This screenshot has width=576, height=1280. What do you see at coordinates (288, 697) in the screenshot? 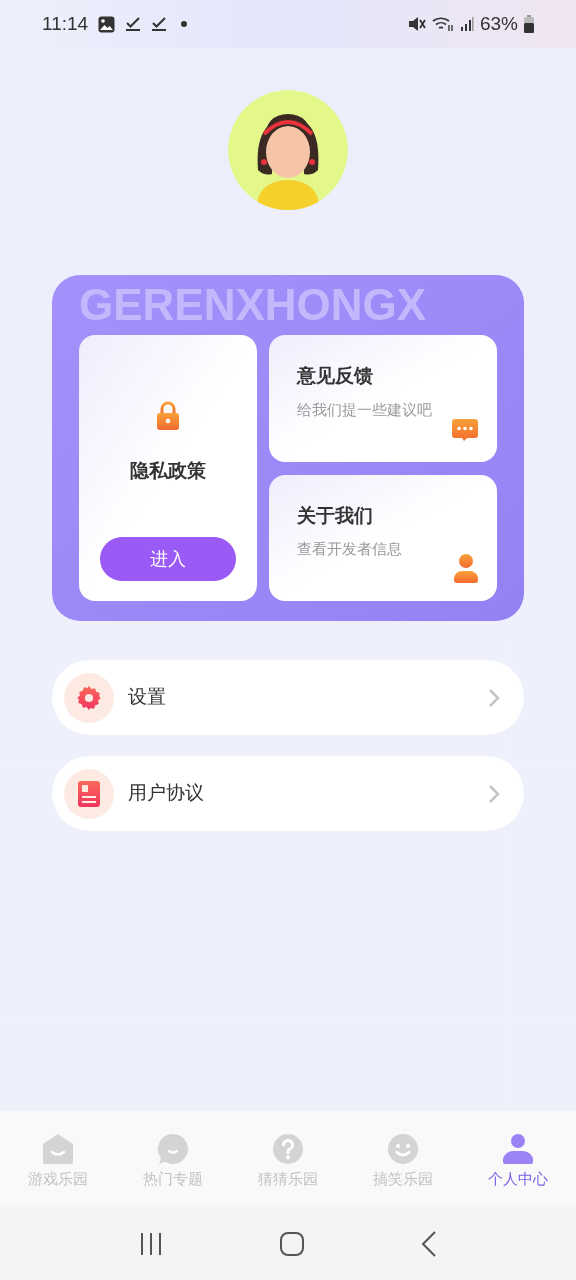
I see `menu-row: 设置` at bounding box center [288, 697].